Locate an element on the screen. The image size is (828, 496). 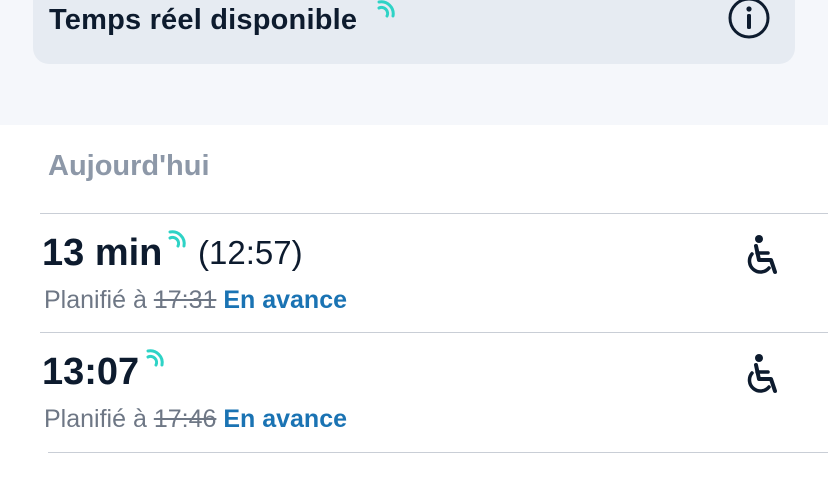
banner-title: Temps réel disponible is located at coordinates (203, 20).